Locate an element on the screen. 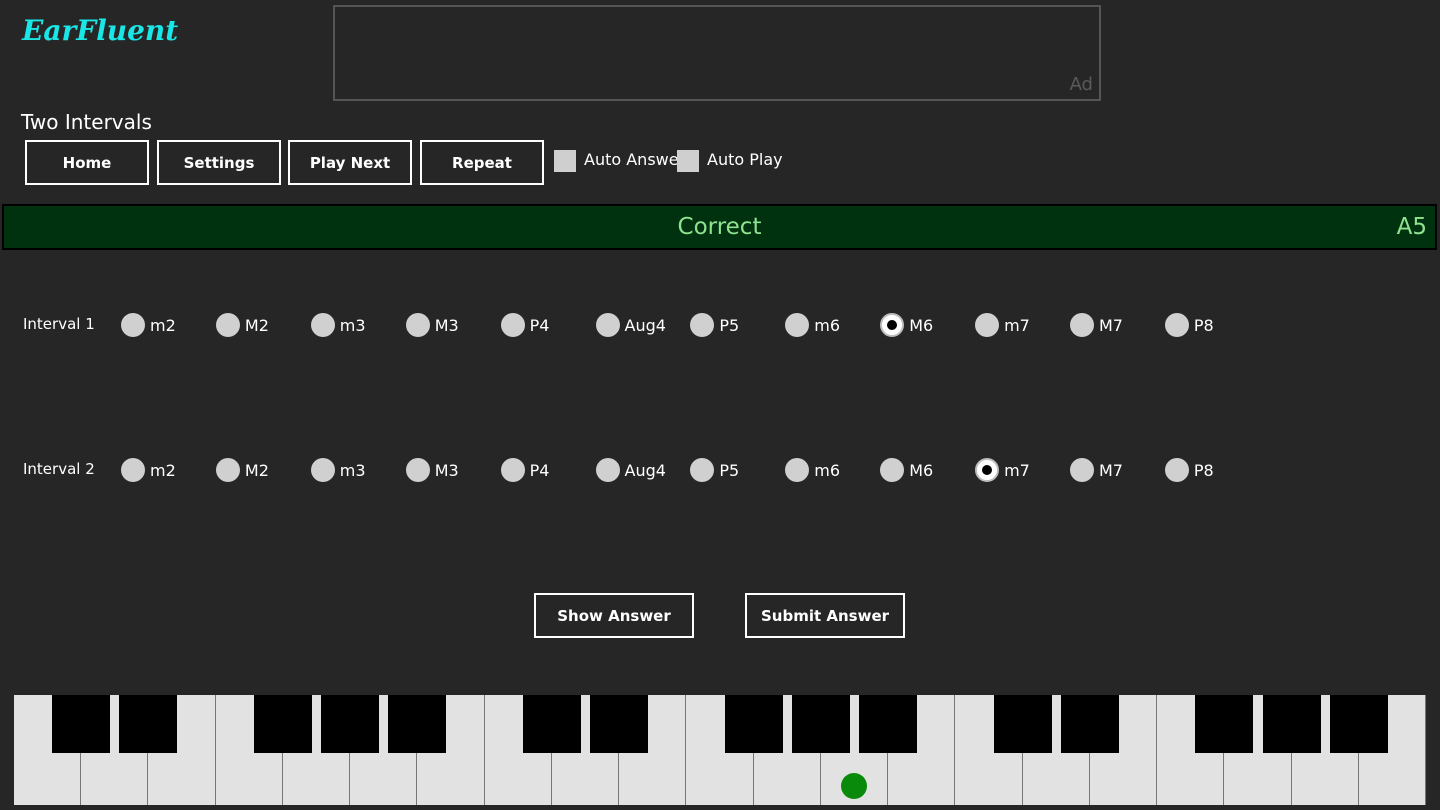 The height and width of the screenshot is (810, 1440). interval-row-label: Interval 2 is located at coordinates (59, 469).